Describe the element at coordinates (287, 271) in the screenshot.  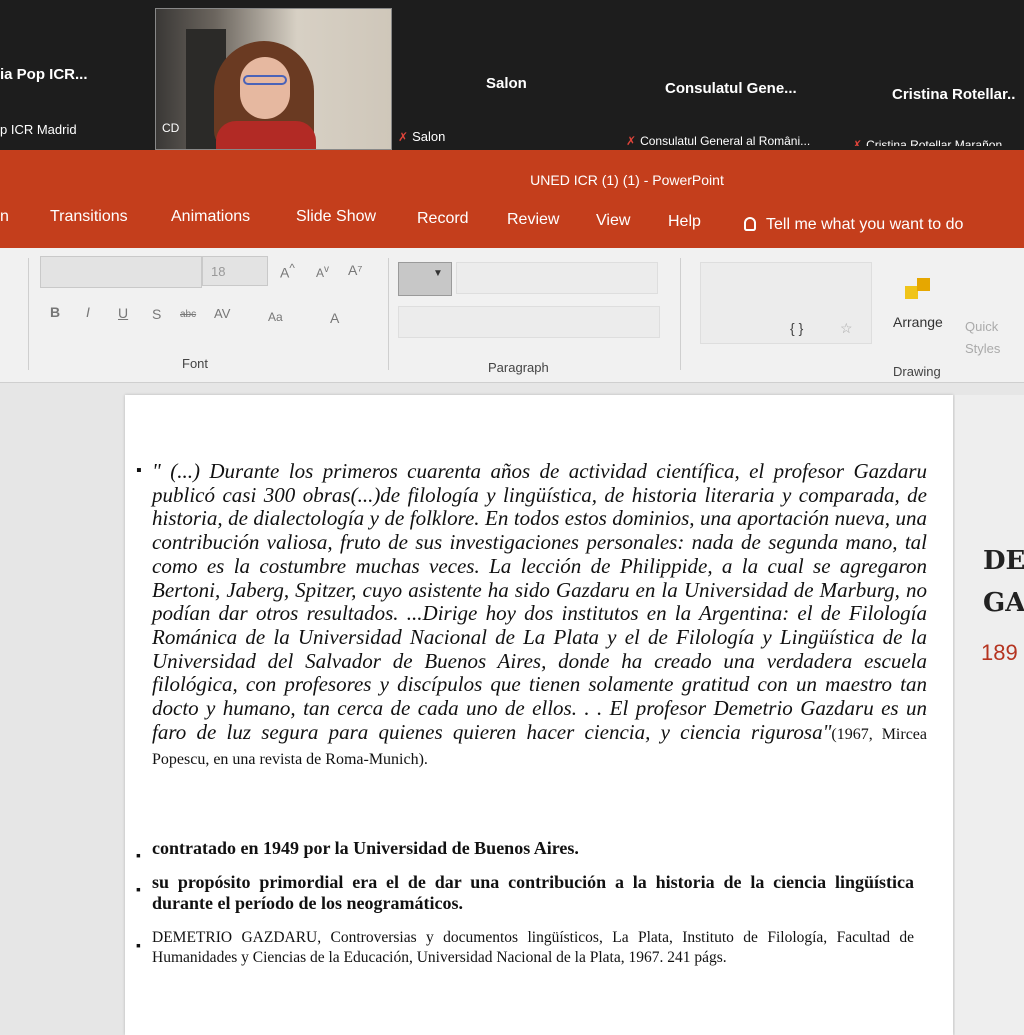
I see `grow-font-button: A^` at that location.